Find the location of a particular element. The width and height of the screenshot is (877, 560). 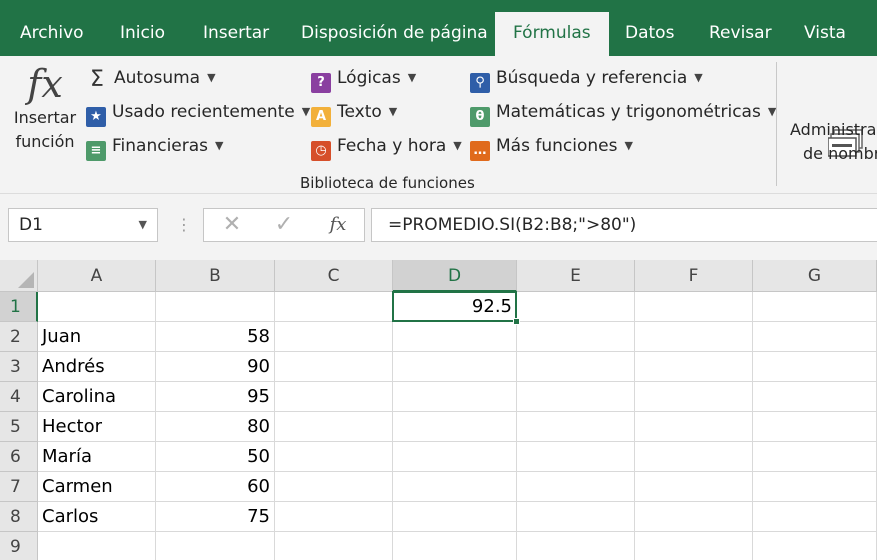

column-header-d: D is located at coordinates (455, 276).